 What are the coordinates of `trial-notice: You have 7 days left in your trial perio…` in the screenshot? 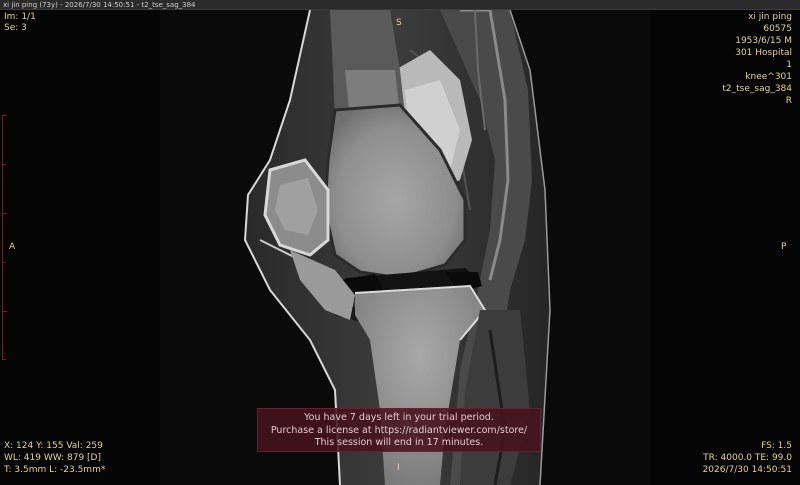 It's located at (399, 430).